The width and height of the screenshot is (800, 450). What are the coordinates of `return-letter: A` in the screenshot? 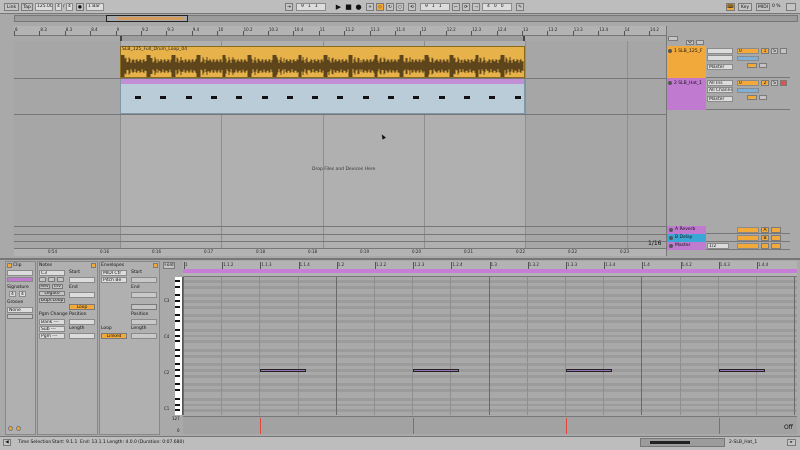 It's located at (765, 230).